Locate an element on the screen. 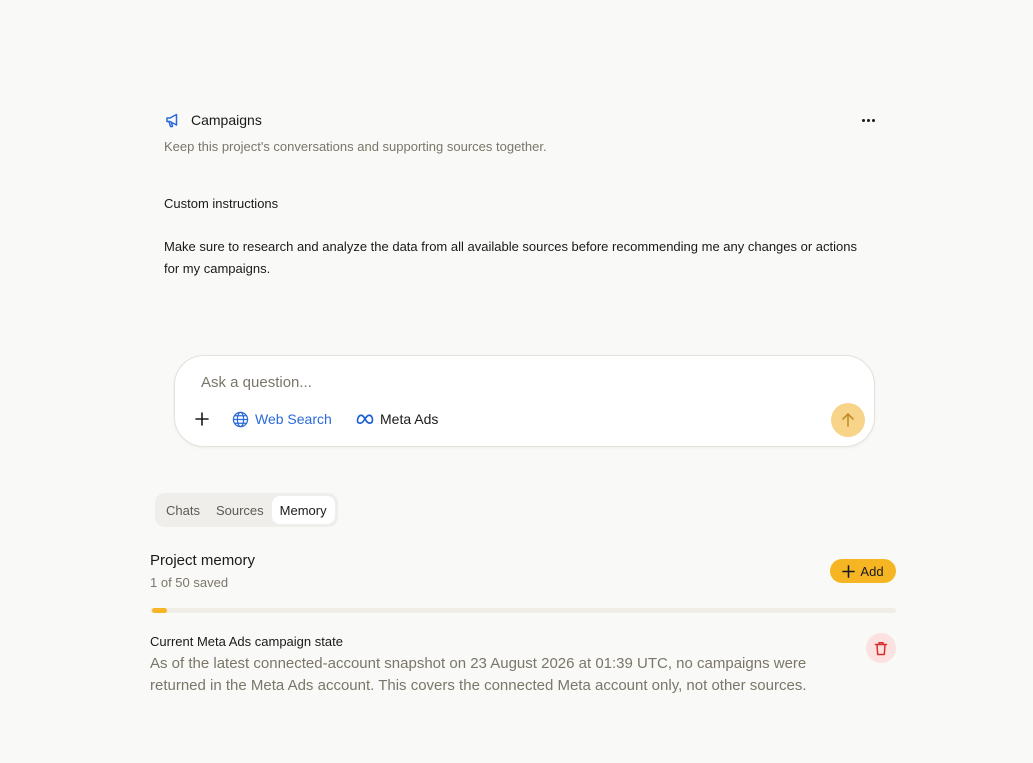 The image size is (1033, 763). attach-button is located at coordinates (202, 419).